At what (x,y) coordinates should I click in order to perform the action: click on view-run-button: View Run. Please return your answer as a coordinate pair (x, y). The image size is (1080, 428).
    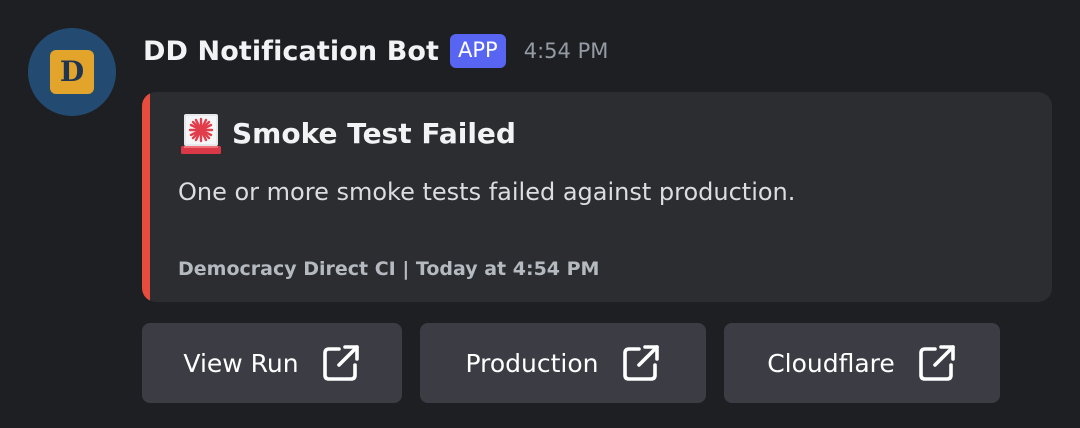
    Looking at the image, I should click on (272, 363).